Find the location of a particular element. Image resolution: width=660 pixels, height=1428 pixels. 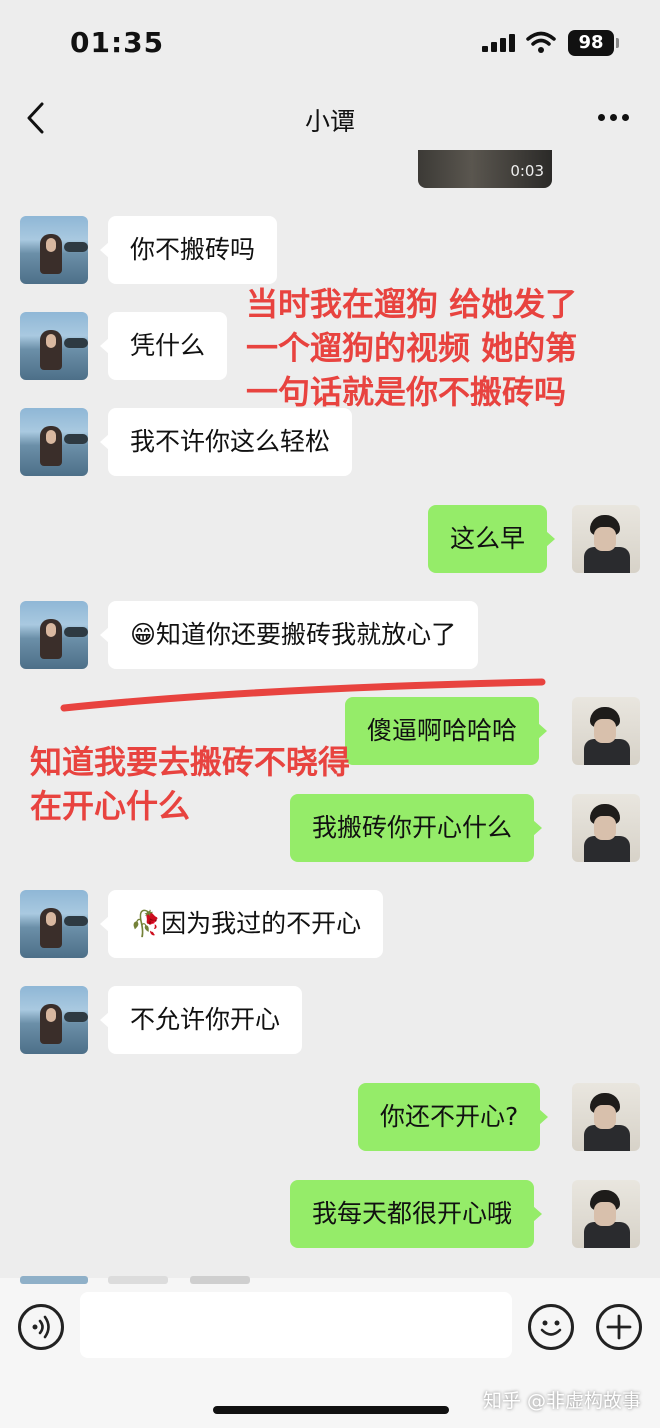

chat-title: 小谭 is located at coordinates (329, 121).